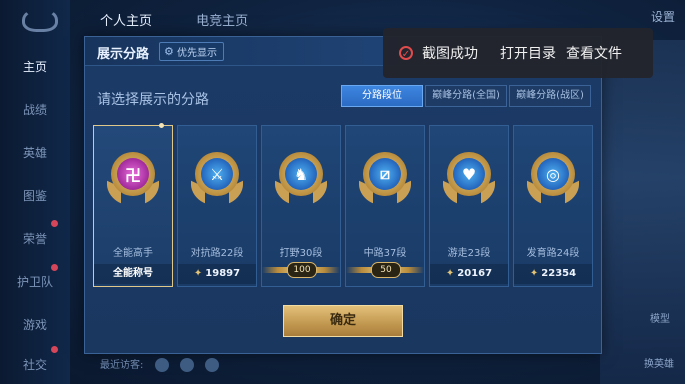 The width and height of the screenshot is (685, 384). Describe the element at coordinates (450, 54) in the screenshot. I see `toast-message: 截图成功` at that location.